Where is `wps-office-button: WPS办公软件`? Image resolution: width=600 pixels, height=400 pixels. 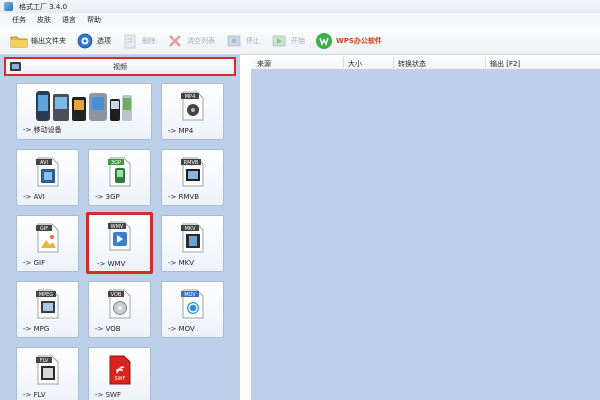 wps-office-button: WPS办公软件 is located at coordinates (348, 41).